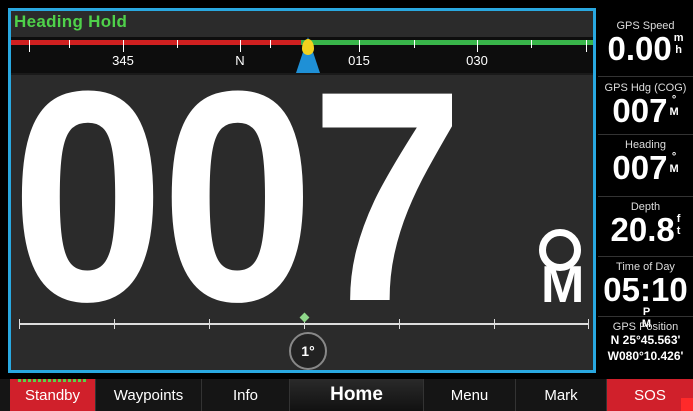  What do you see at coordinates (639, 48) in the screenshot?
I see `gps-speed-value: 0.00` at bounding box center [639, 48].